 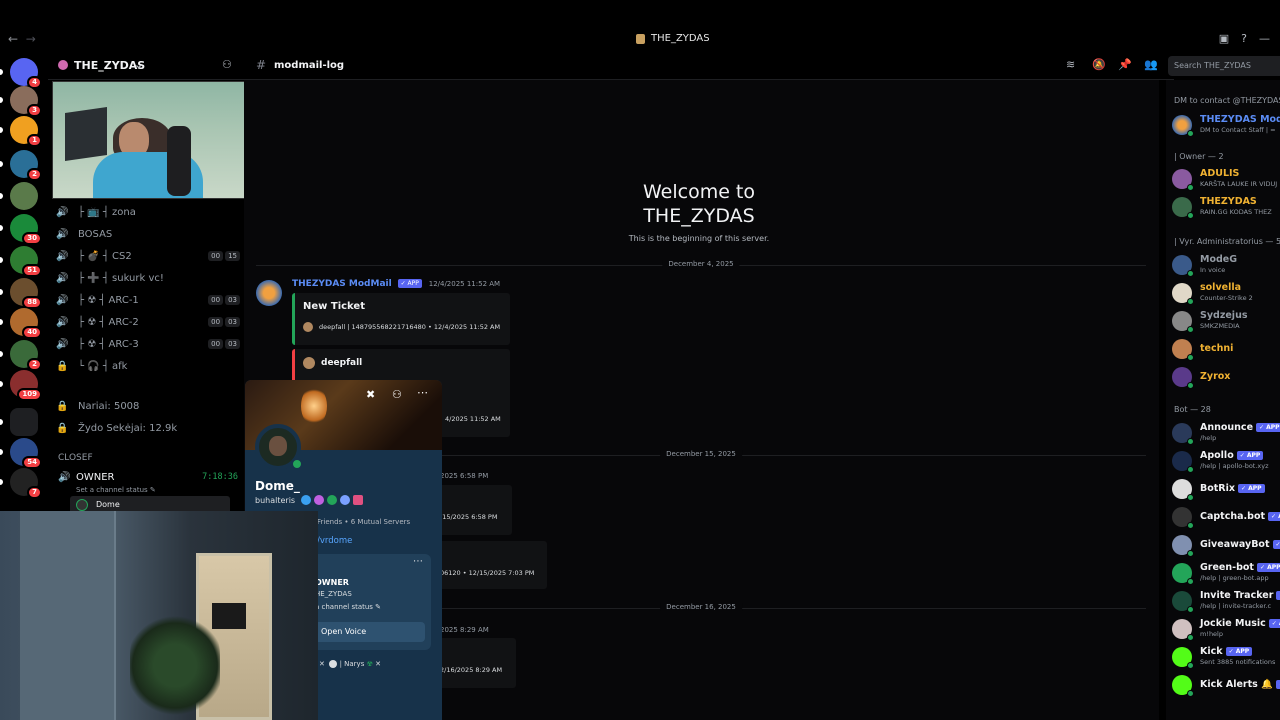 I want to click on add-friend-icon: ⚇, so click(x=397, y=394).